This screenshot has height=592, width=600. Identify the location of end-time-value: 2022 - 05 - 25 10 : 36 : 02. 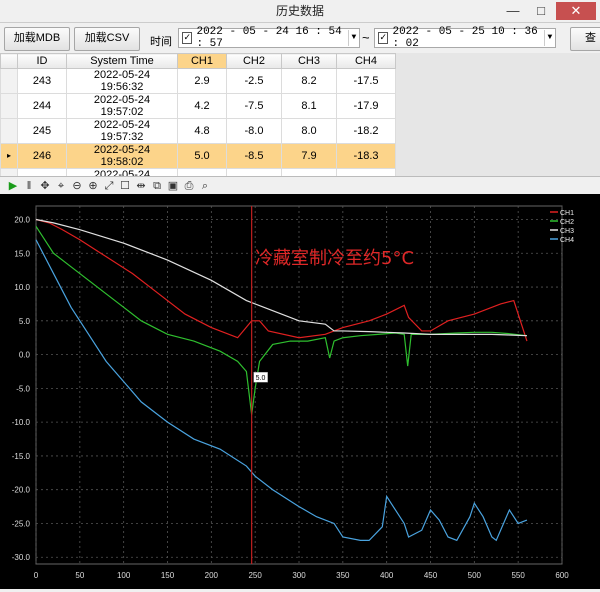
(465, 38).